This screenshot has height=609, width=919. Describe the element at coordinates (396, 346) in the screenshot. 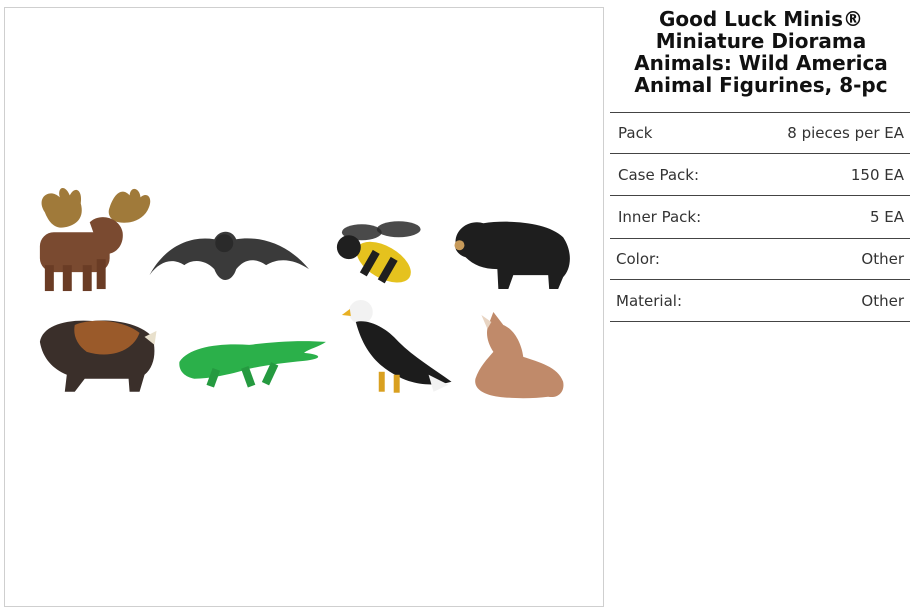

I see `bald-eagle-icon` at that location.